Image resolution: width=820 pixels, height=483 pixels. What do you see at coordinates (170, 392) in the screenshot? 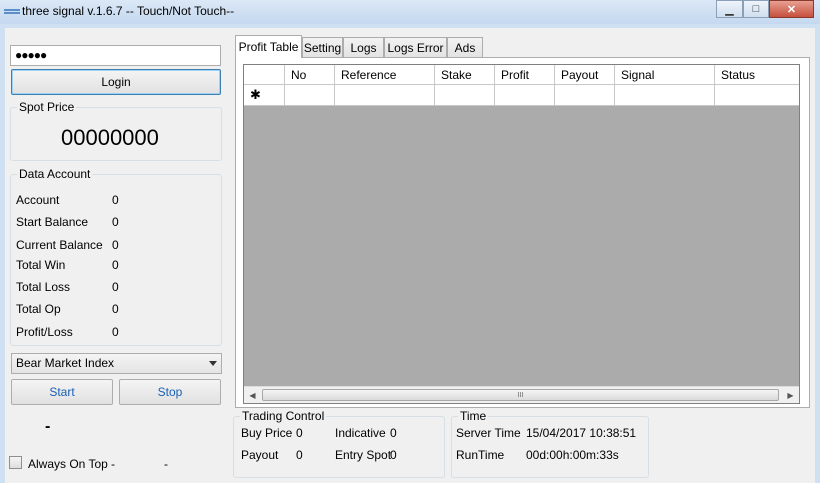
I see `stop-button: Stop` at bounding box center [170, 392].